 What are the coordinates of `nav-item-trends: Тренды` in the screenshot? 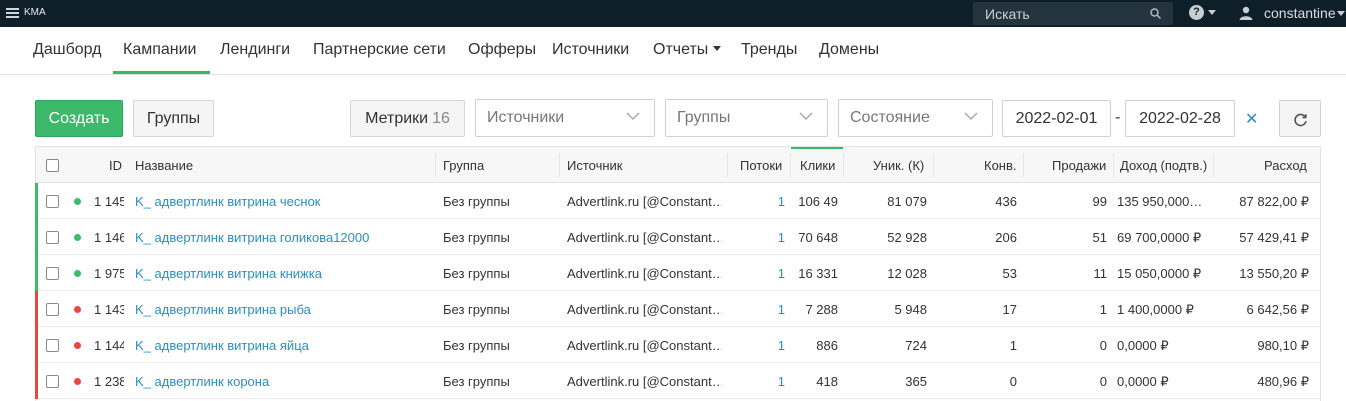 It's located at (769, 50).